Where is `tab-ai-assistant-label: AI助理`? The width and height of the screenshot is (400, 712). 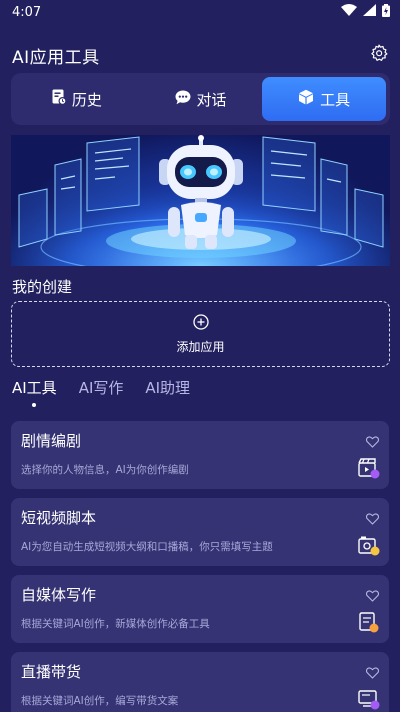 tab-ai-assistant-label: AI助理 is located at coordinates (168, 388).